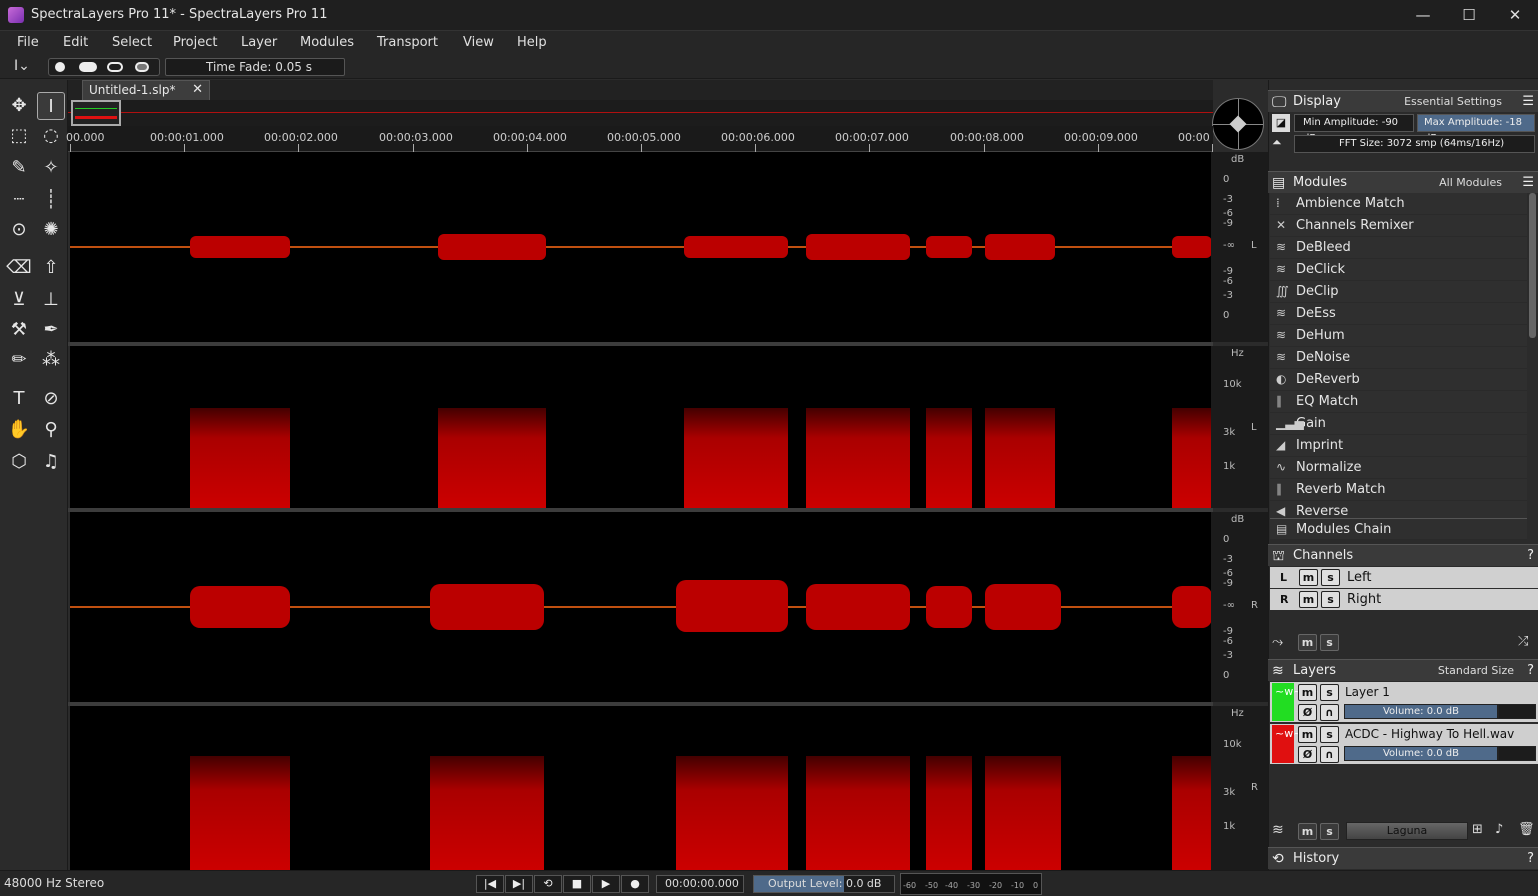 The image size is (1538, 896). What do you see at coordinates (1398, 358) in the screenshot?
I see `module-item: ≋ DeNoise` at bounding box center [1398, 358].